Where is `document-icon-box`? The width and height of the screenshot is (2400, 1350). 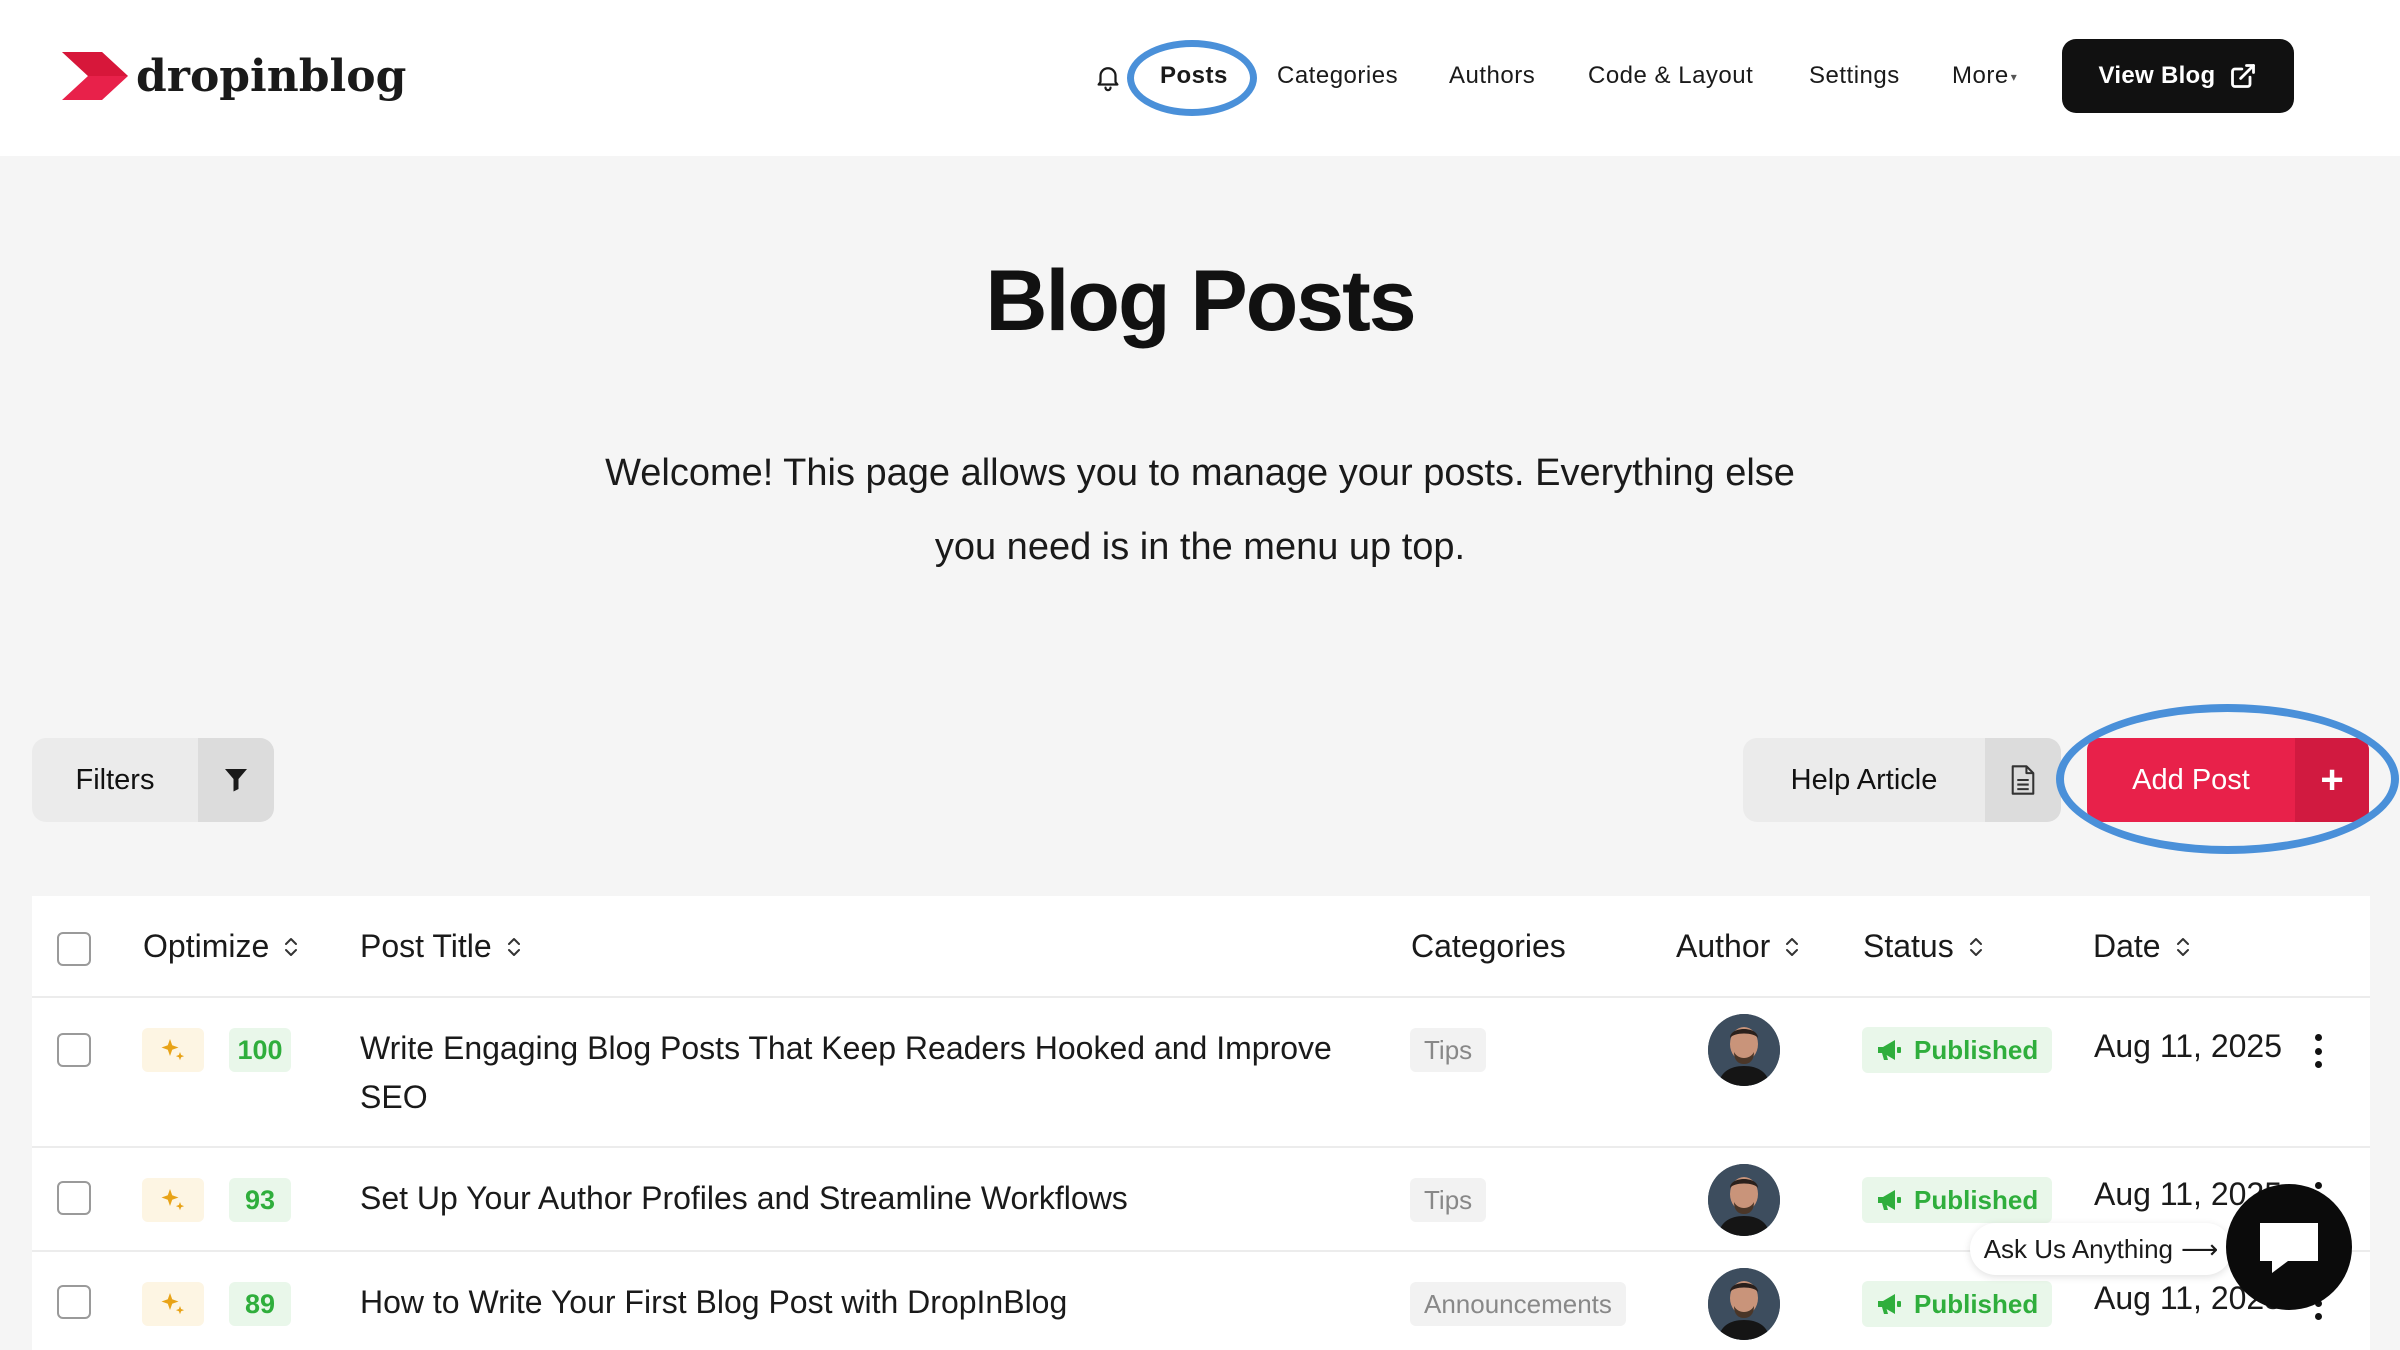
document-icon-box is located at coordinates (2023, 780).